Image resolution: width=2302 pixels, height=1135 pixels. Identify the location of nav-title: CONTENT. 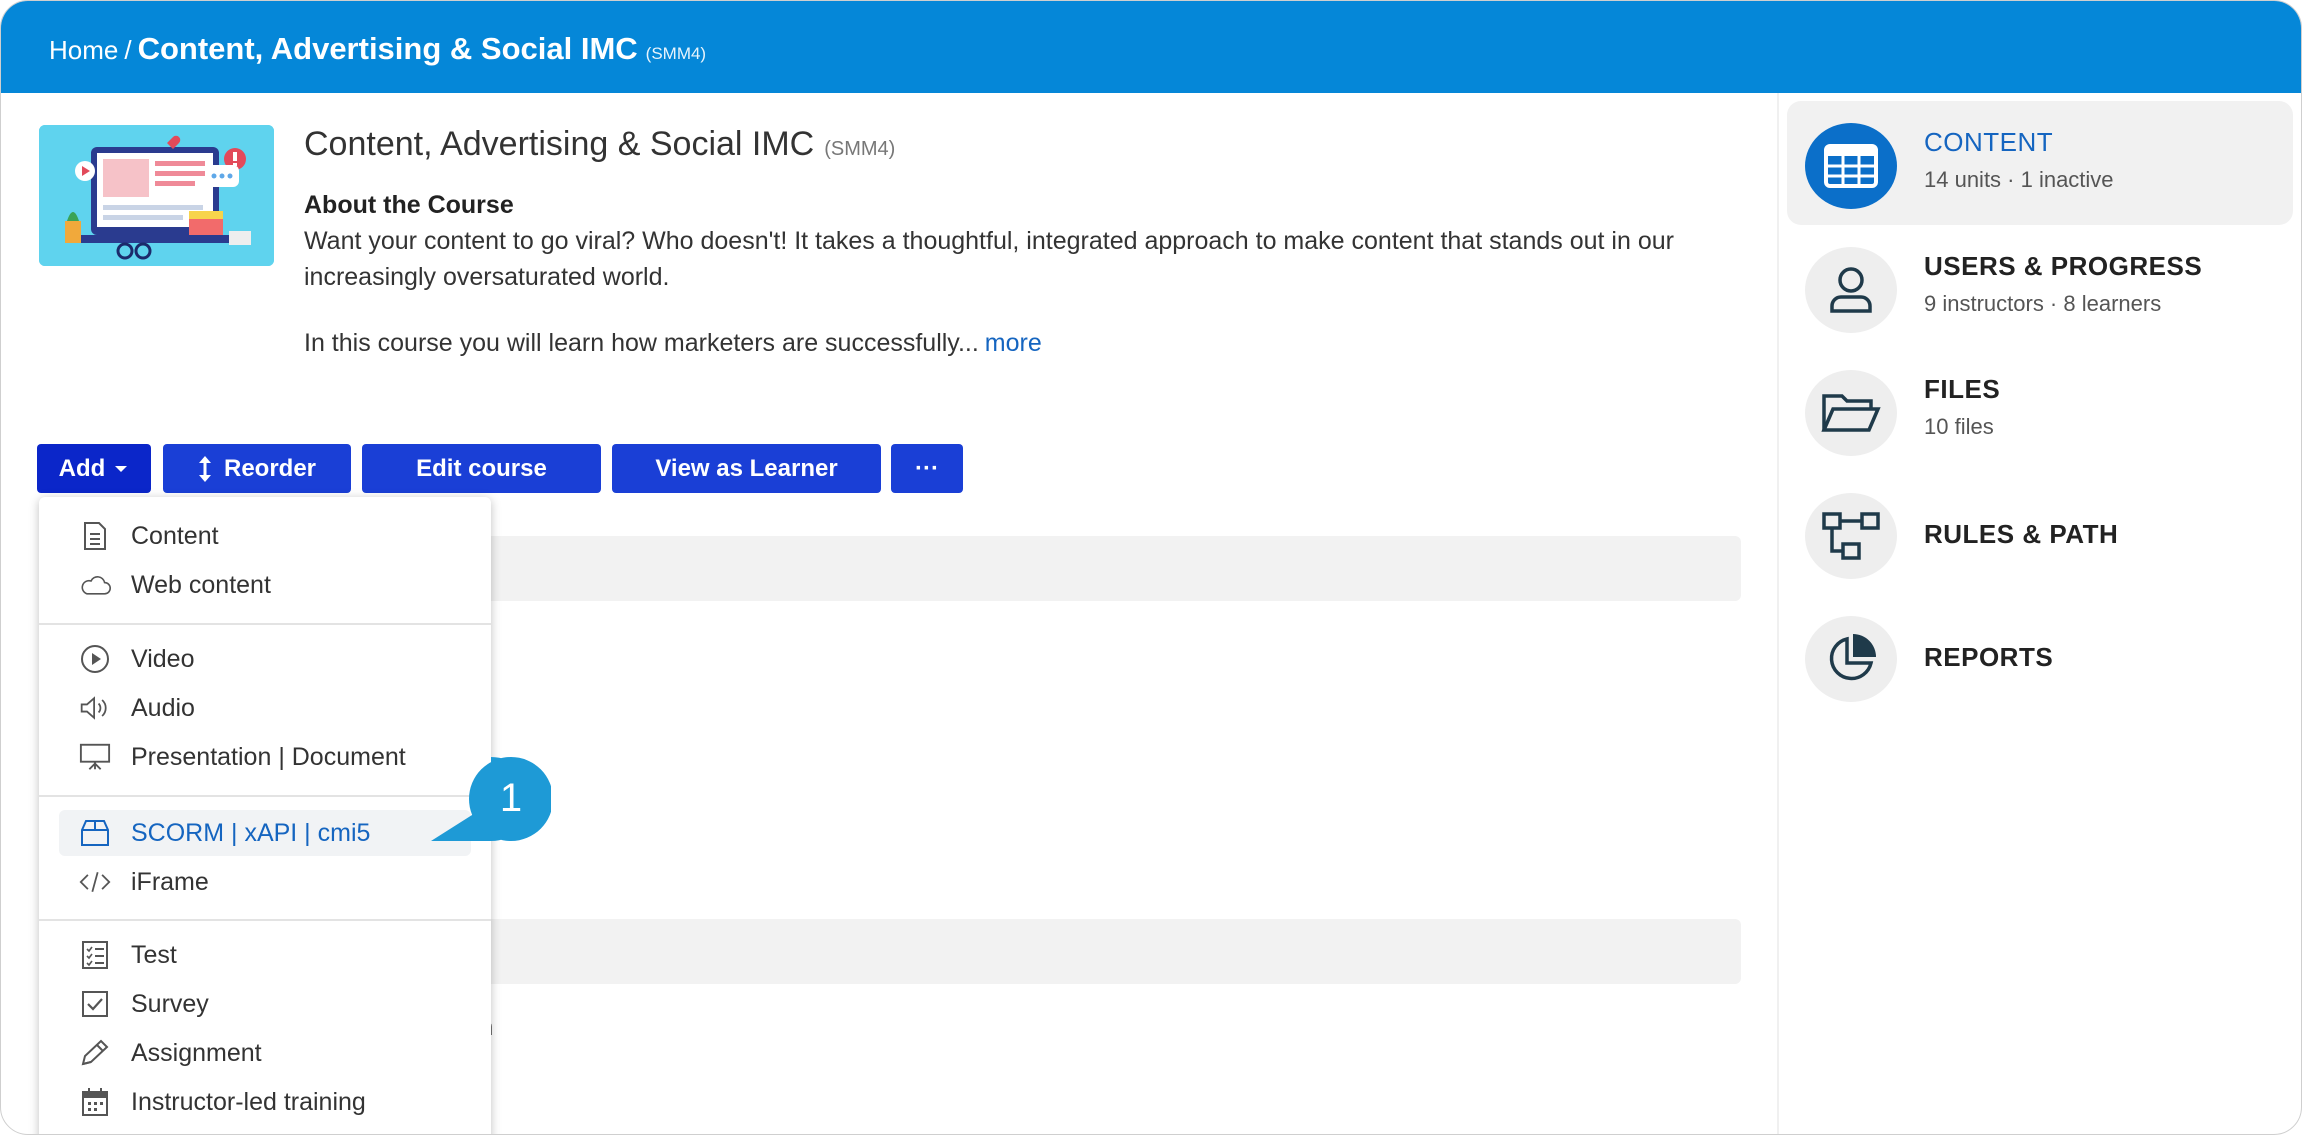
(1989, 142).